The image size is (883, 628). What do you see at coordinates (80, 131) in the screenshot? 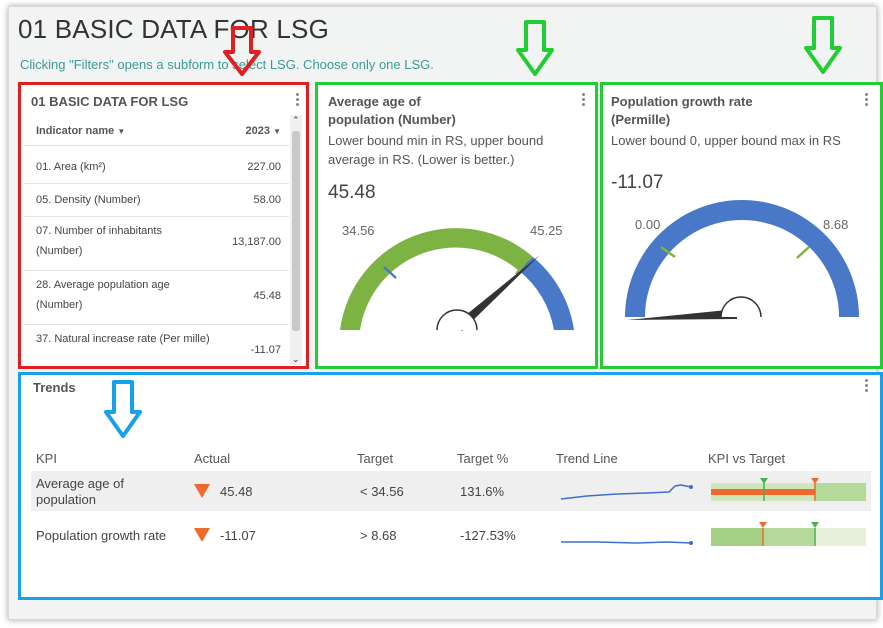
I see `column-header-indicator: Indicator name ▼` at bounding box center [80, 131].